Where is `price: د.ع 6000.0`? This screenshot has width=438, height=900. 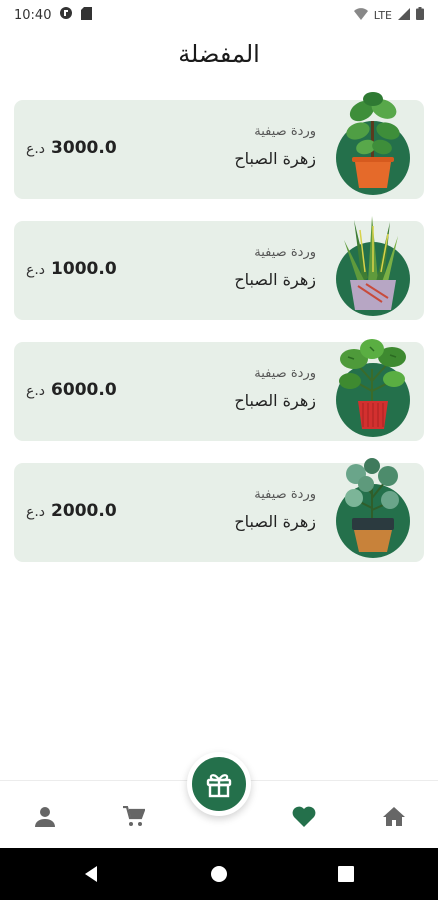 price: د.ع 6000.0 is located at coordinates (71, 390).